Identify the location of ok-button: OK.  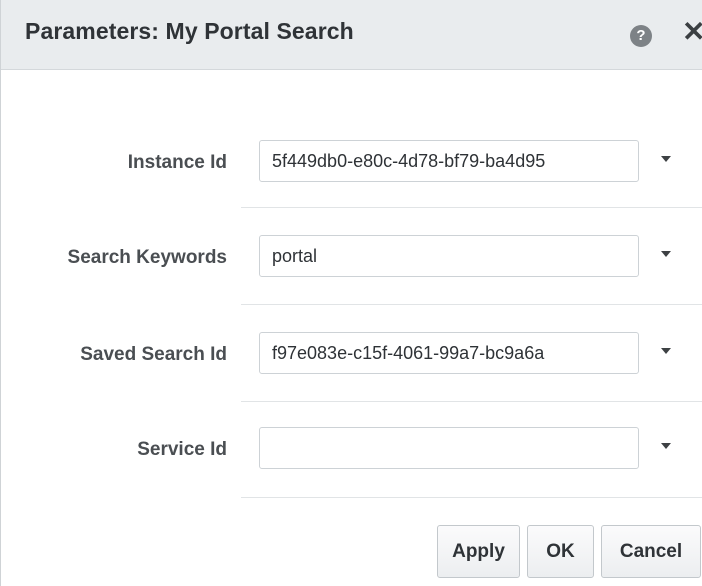
(560, 551).